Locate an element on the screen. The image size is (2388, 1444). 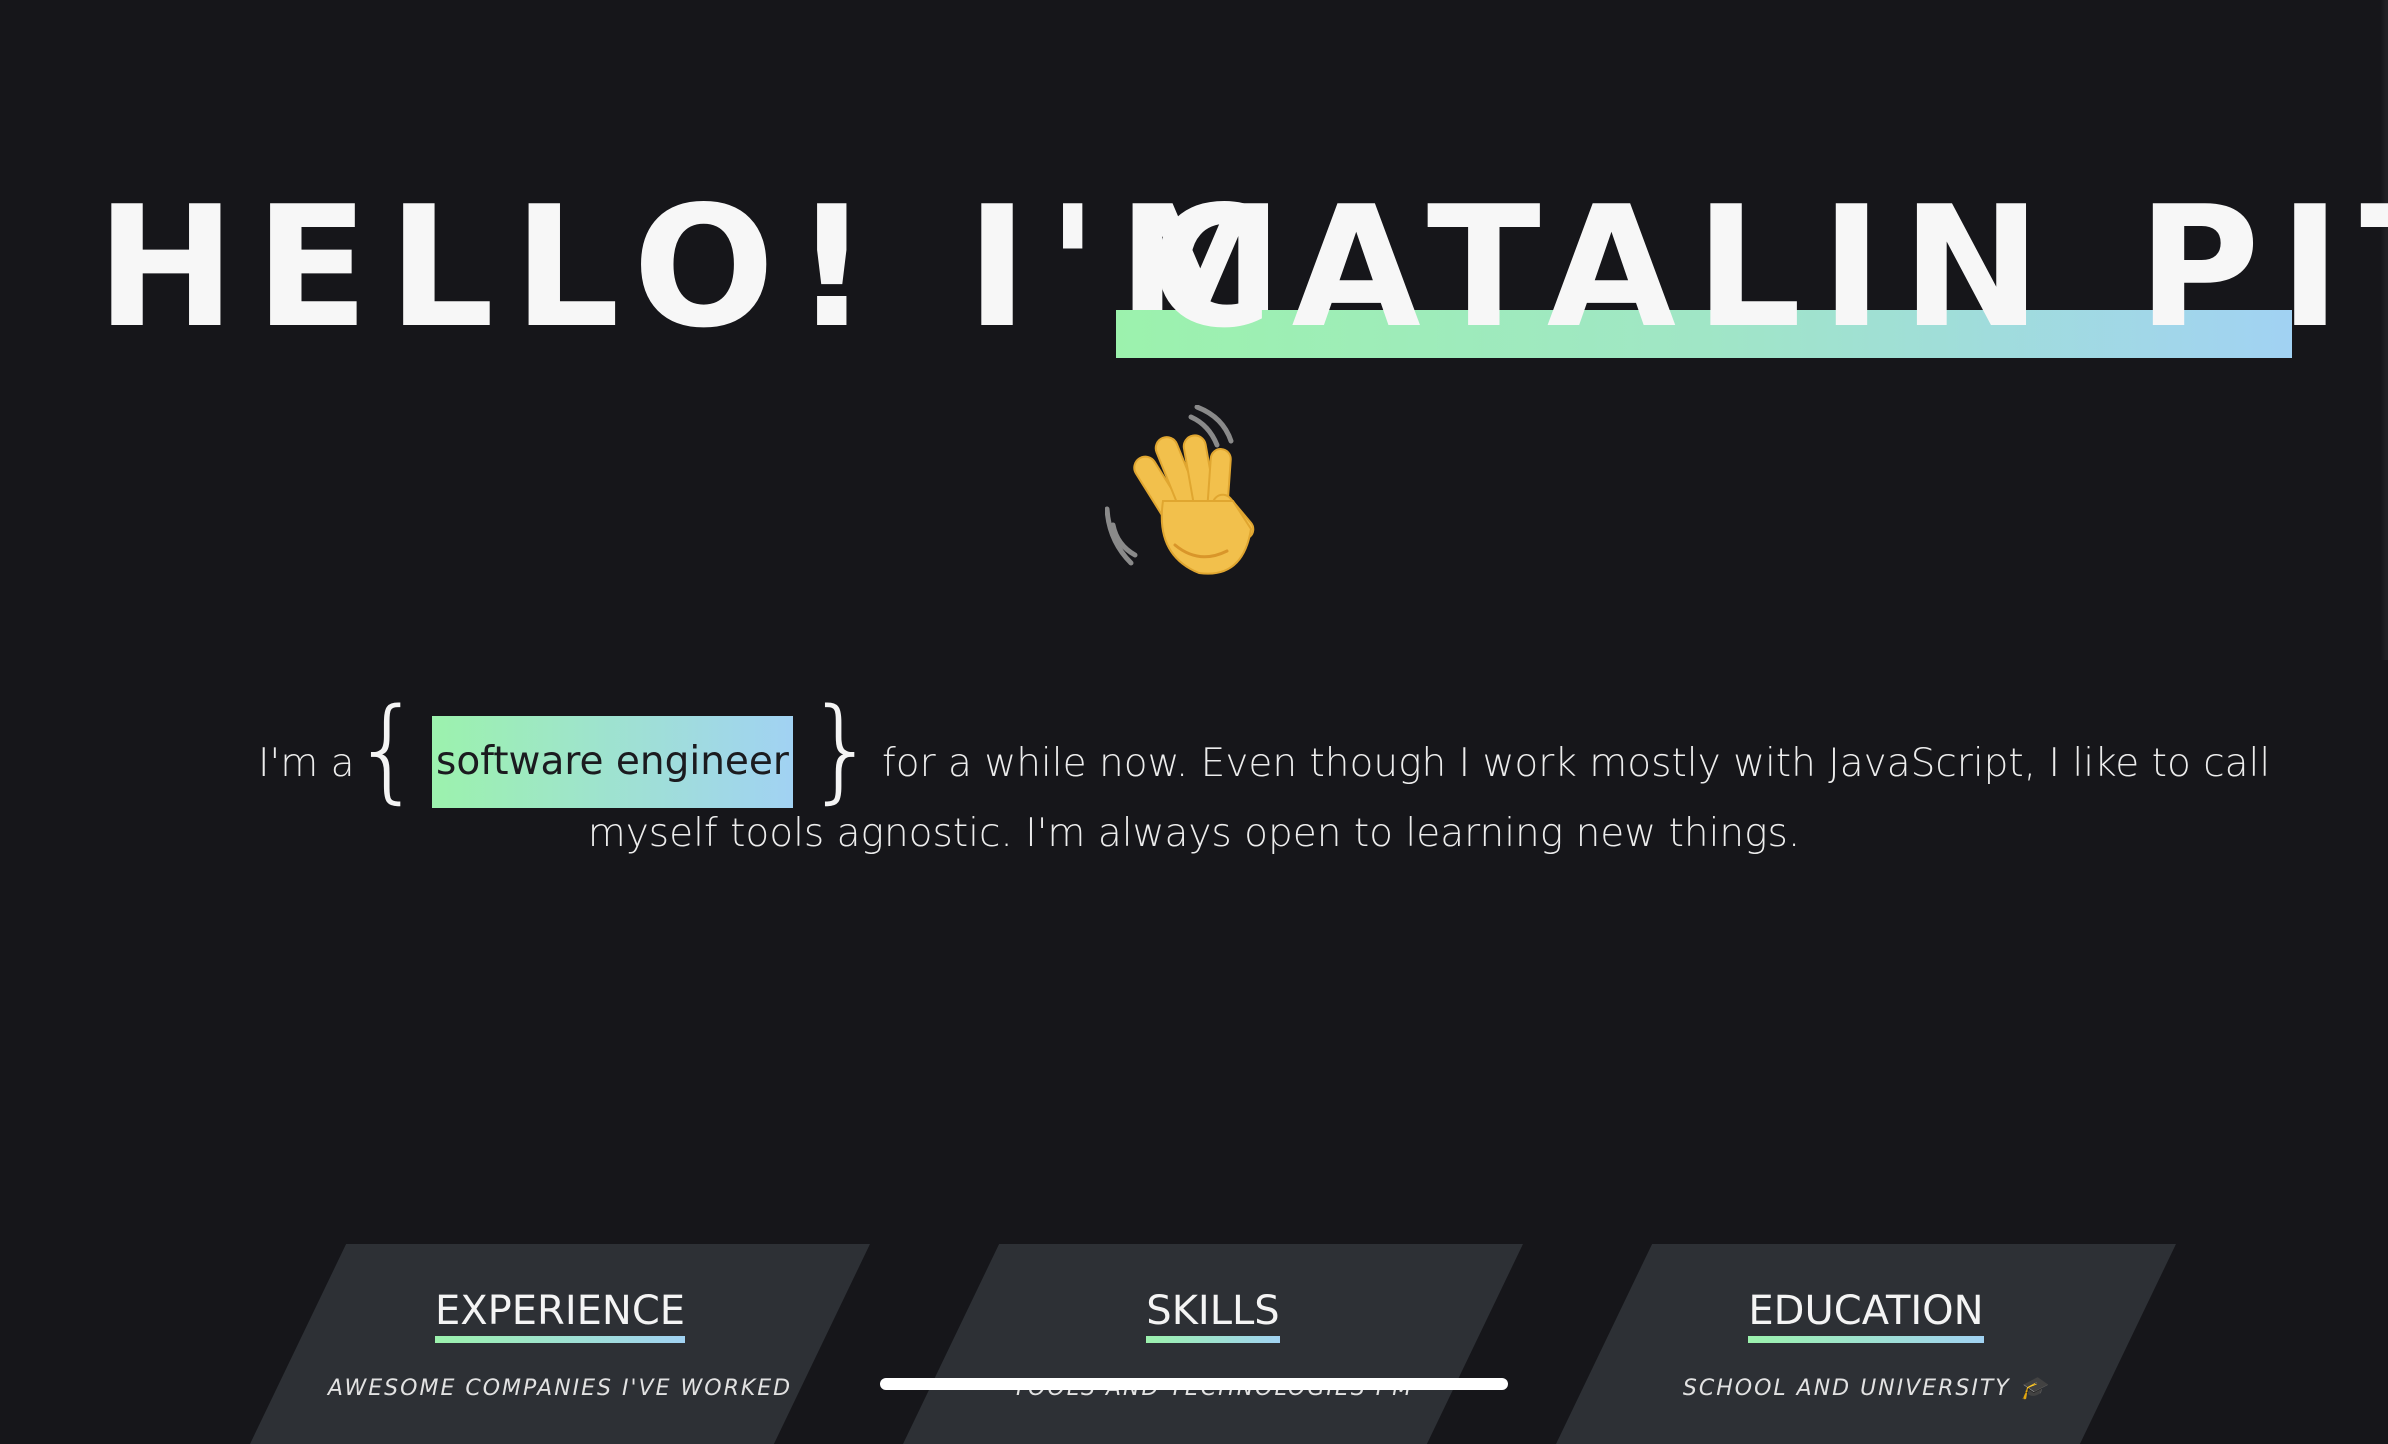
hero-name-wrapper: CATALIN PIT is located at coordinates (1752, 268).